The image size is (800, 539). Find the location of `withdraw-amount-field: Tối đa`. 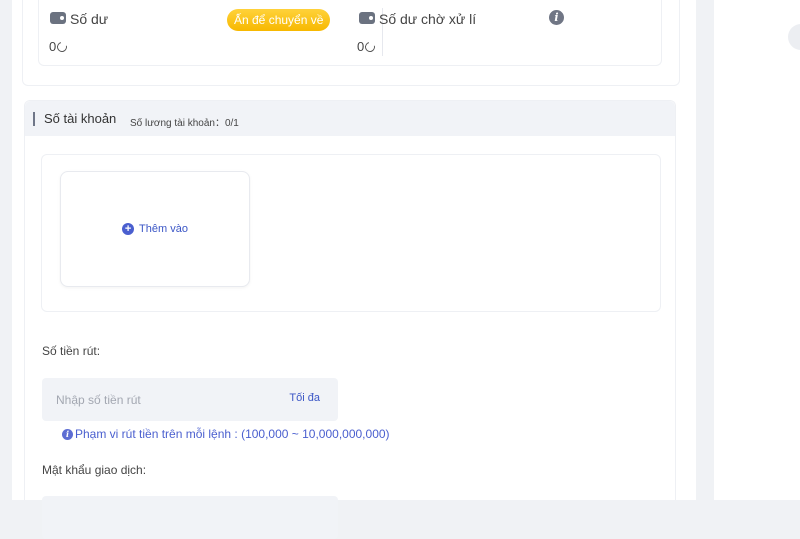

withdraw-amount-field: Tối đa is located at coordinates (190, 399).